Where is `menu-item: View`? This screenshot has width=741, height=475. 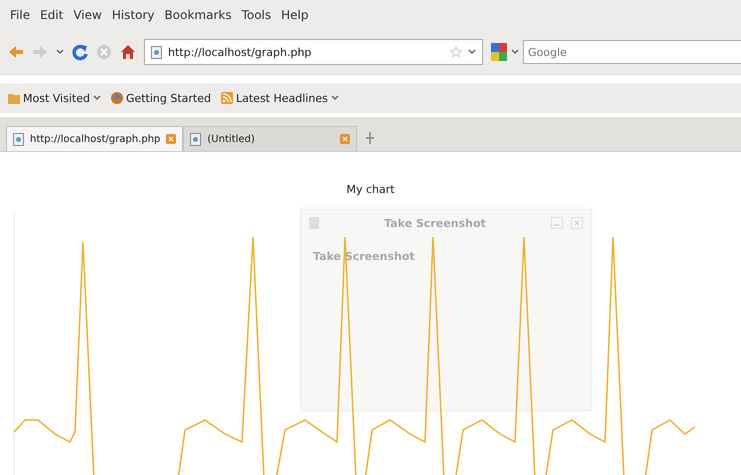
menu-item: View is located at coordinates (87, 15).